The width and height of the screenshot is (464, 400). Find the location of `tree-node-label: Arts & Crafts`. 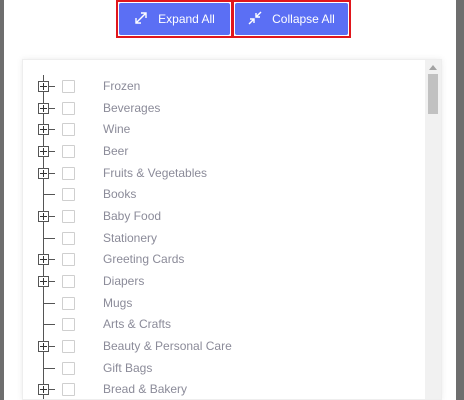

tree-node-label: Arts & Crafts is located at coordinates (137, 324).